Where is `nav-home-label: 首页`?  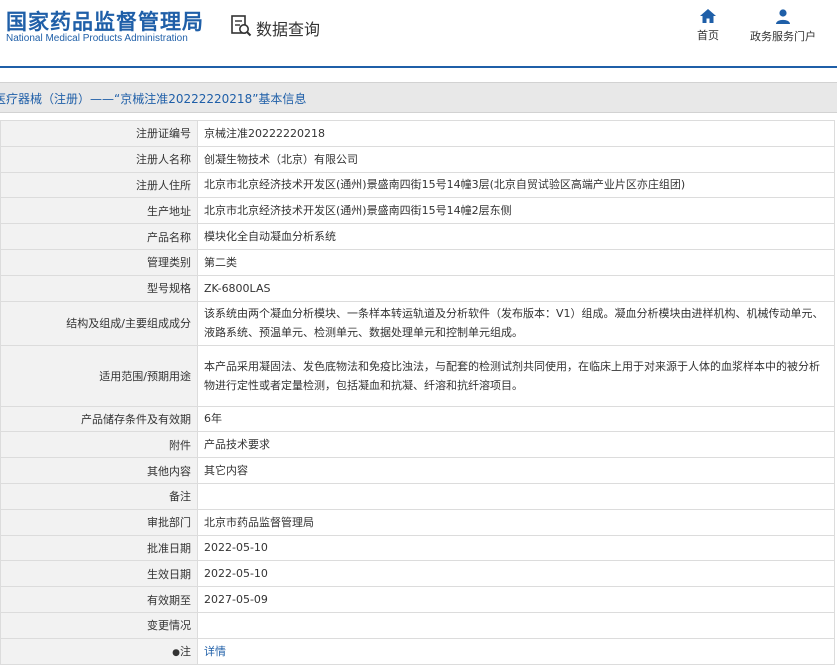
nav-home-label: 首页 is located at coordinates (708, 35).